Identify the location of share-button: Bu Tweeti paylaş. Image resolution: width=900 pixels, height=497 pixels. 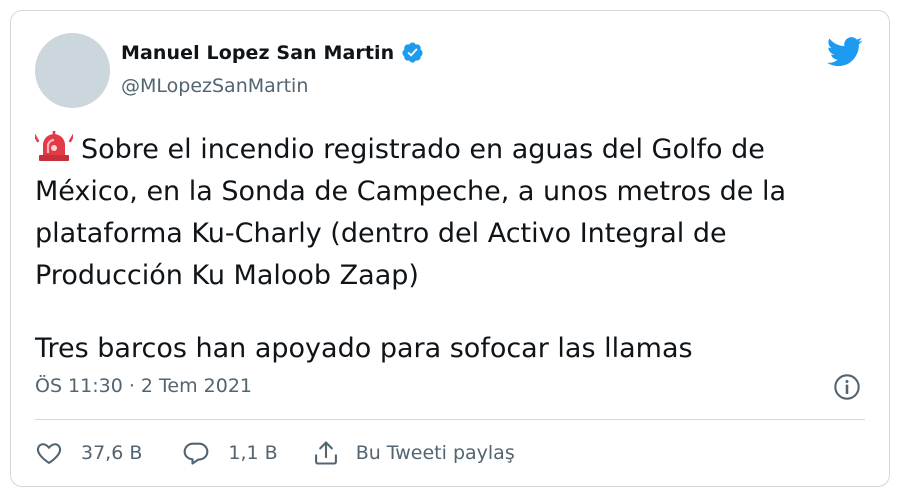
(413, 453).